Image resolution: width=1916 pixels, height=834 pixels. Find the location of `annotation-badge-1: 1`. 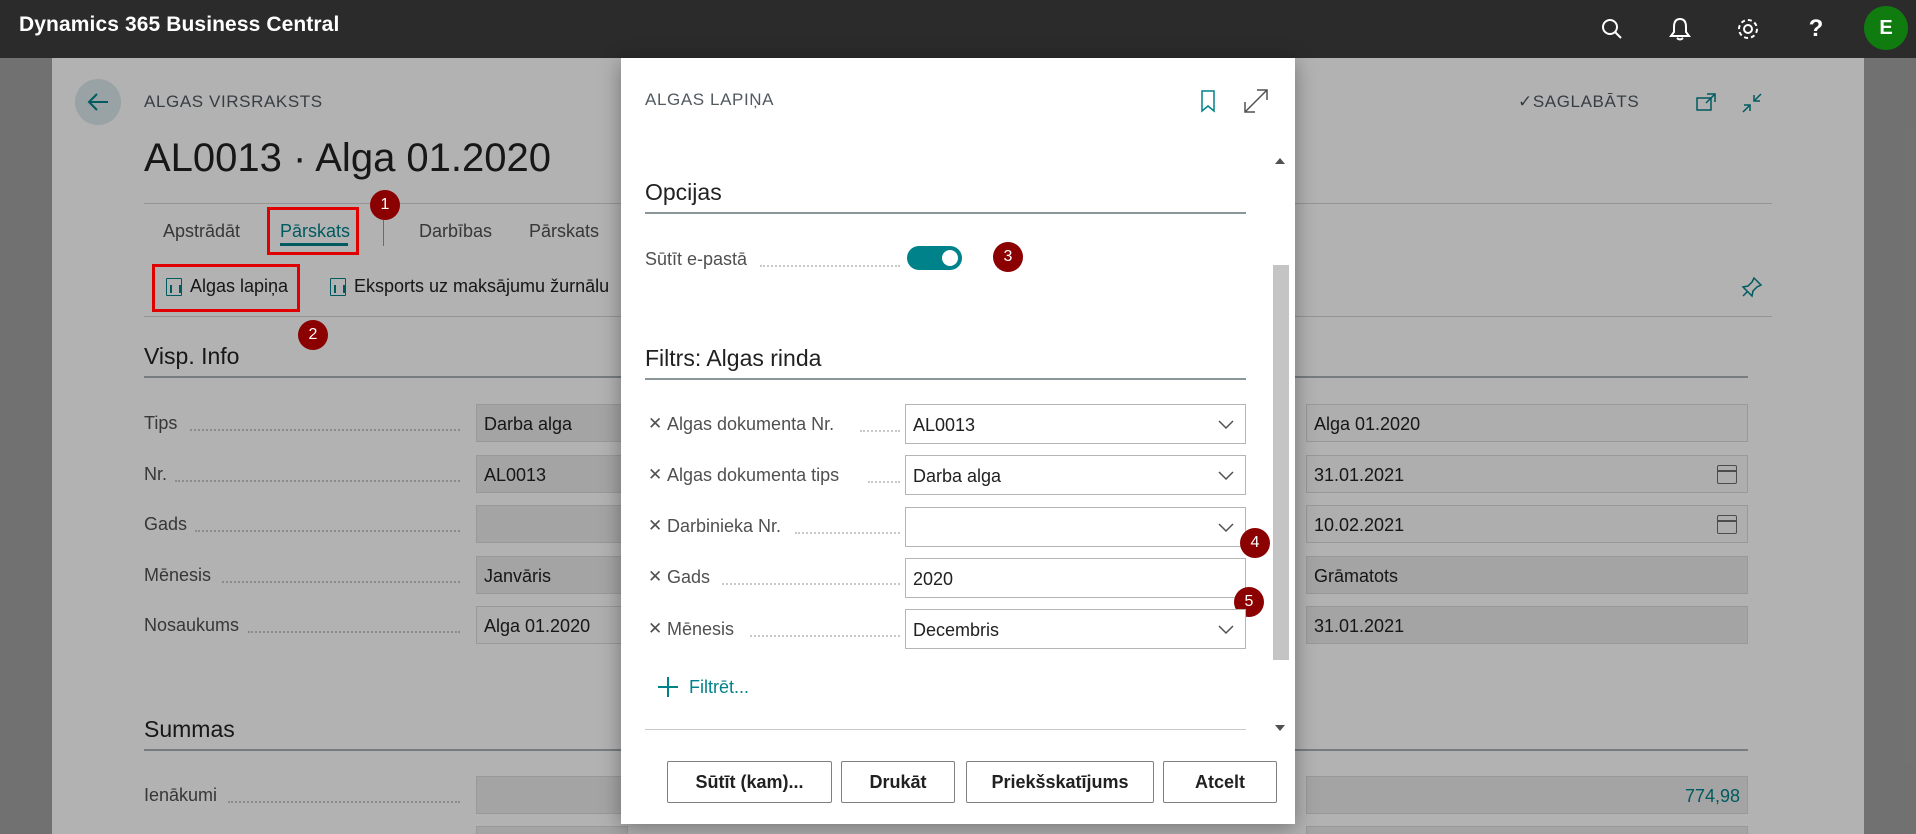

annotation-badge-1: 1 is located at coordinates (385, 205).